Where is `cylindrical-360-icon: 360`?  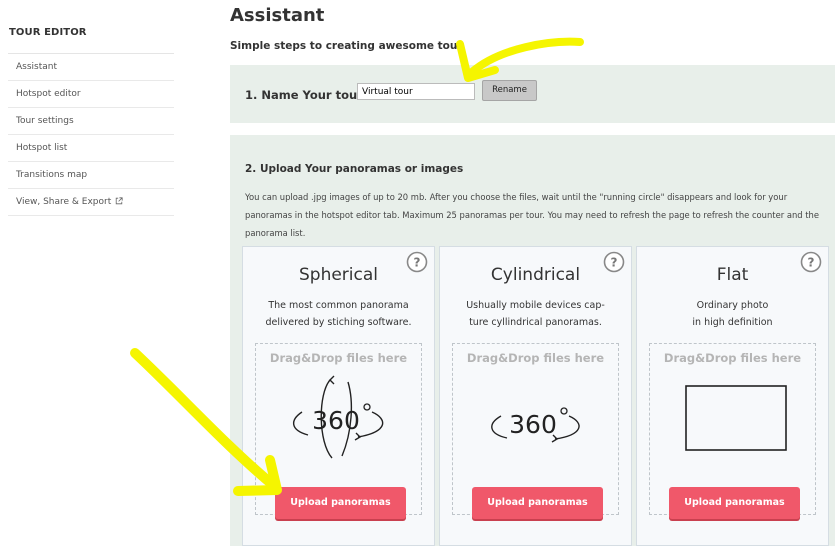
cylindrical-360-icon: 360 is located at coordinates (535, 425).